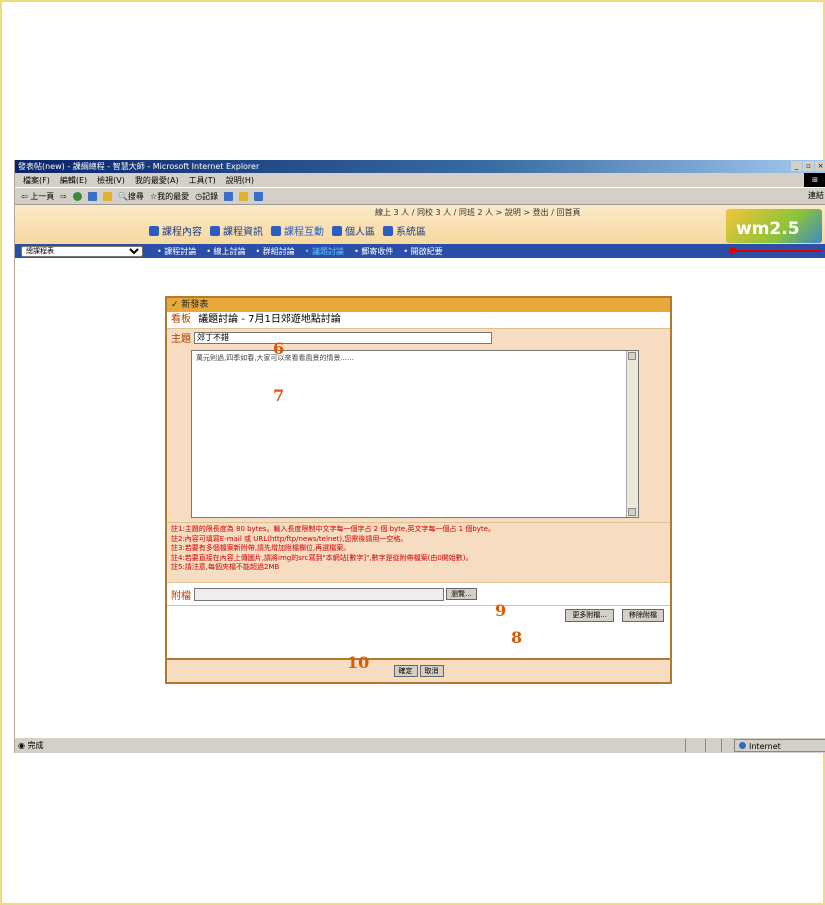 This screenshot has height=905, width=825. Describe the element at coordinates (768, 229) in the screenshot. I see `logo-text: wm2.5` at that location.